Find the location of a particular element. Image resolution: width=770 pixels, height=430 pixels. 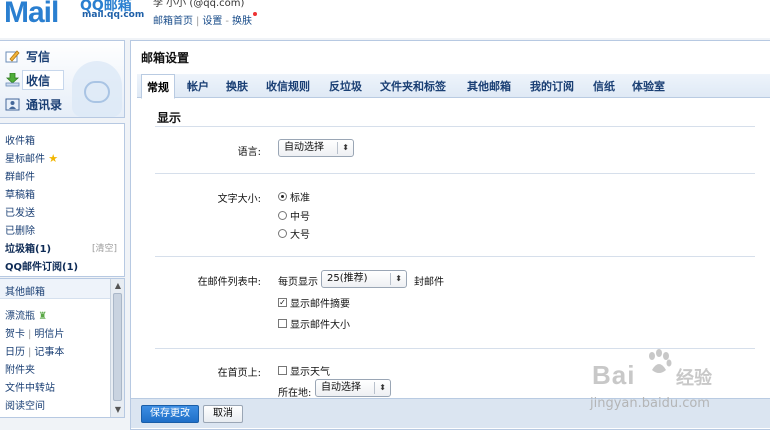

language-select-value: 自动选择 is located at coordinates (304, 147).